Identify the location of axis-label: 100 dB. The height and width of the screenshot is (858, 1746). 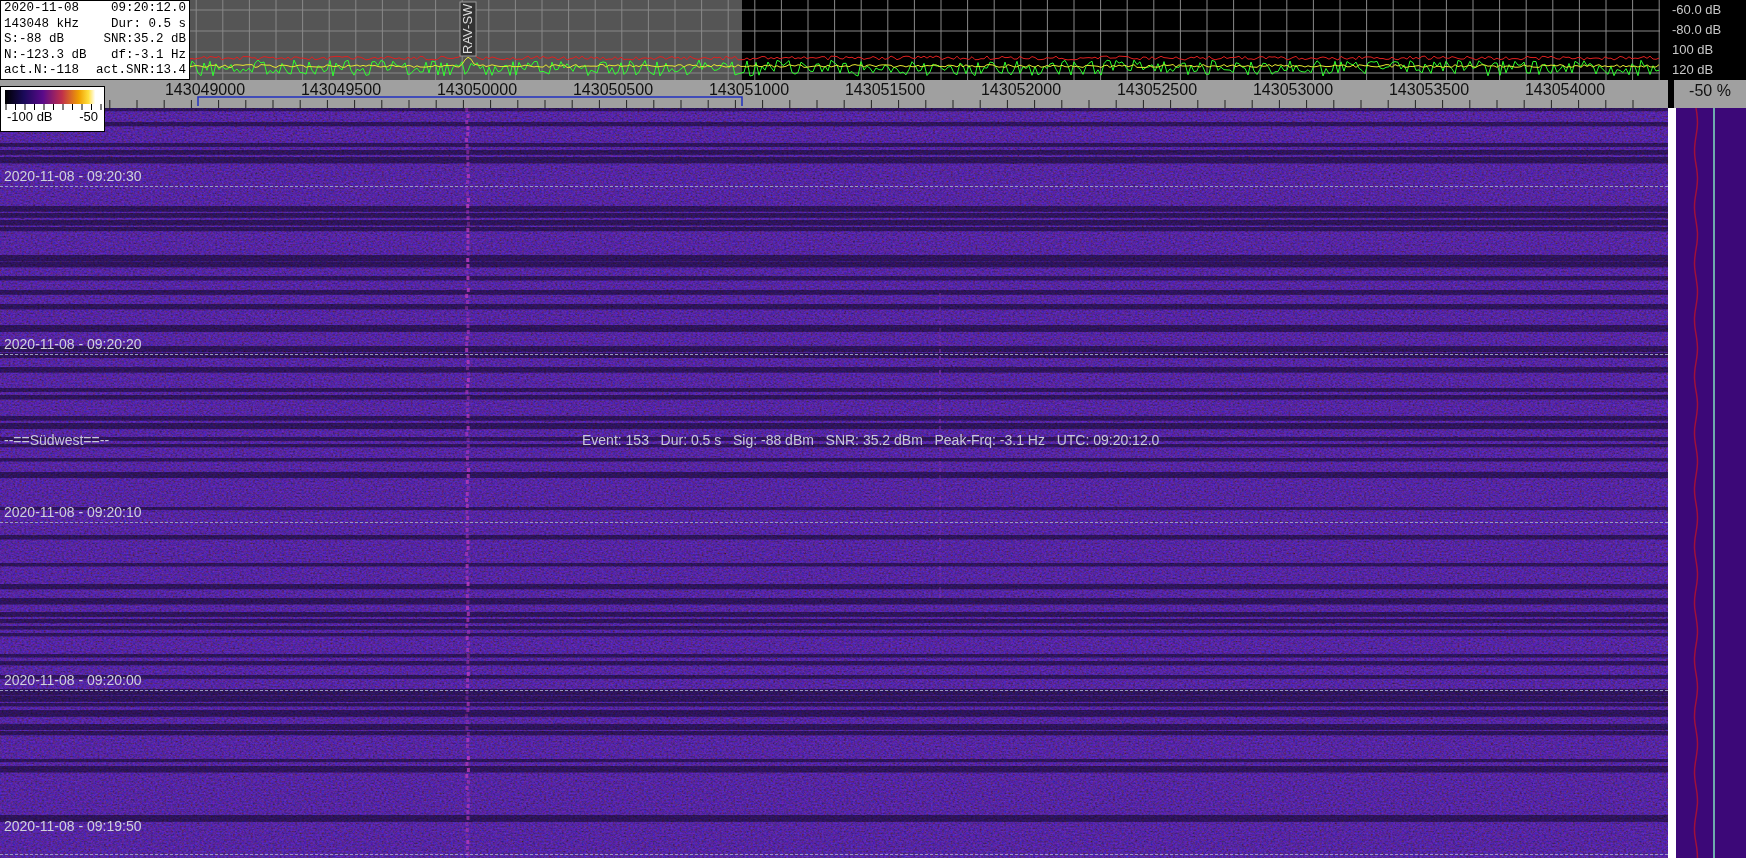
(1693, 50).